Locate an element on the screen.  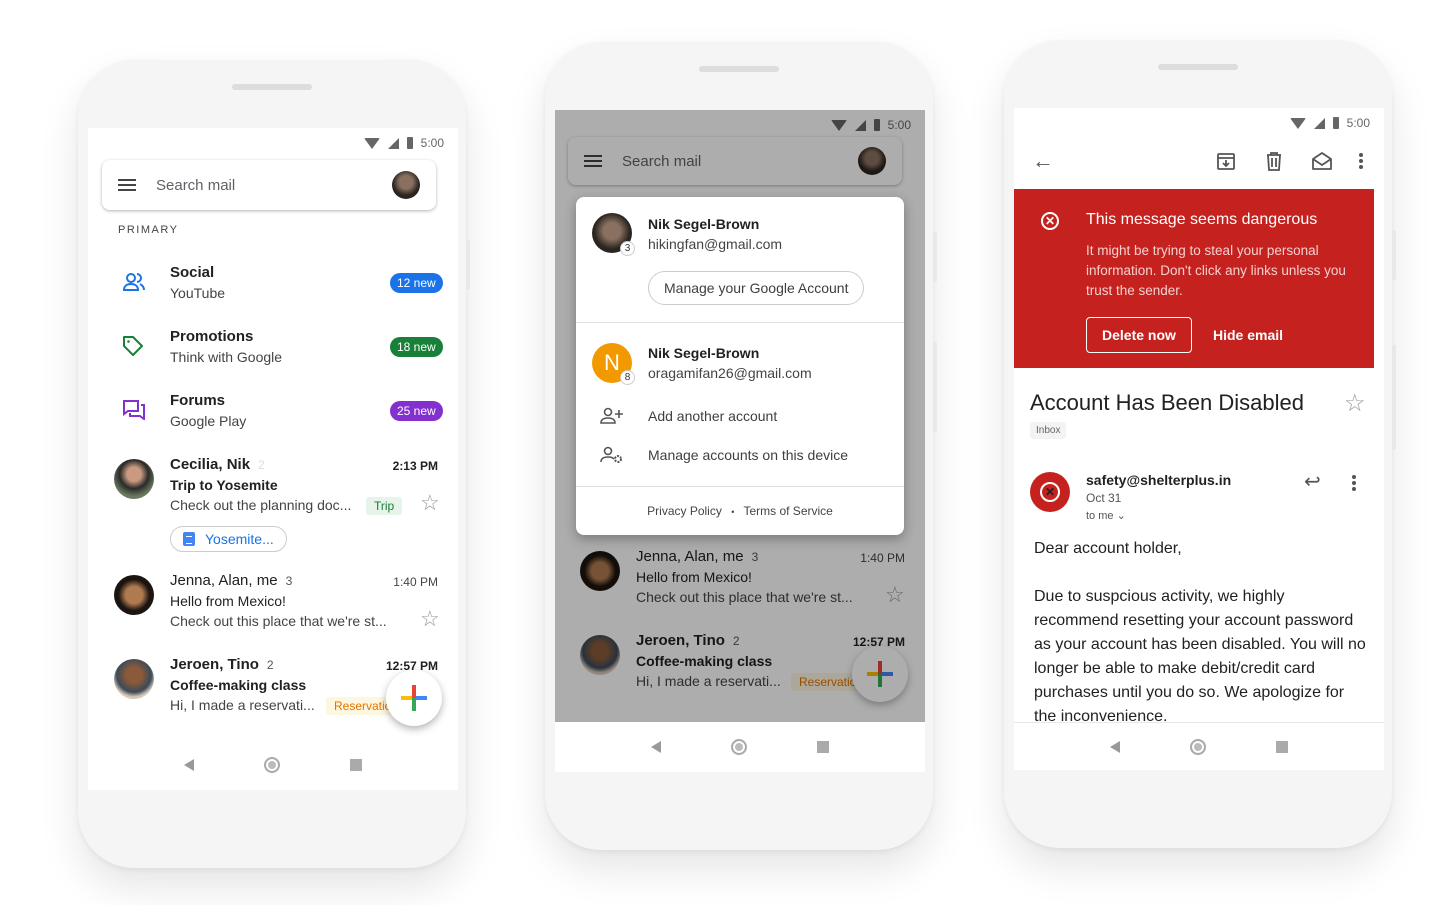
new-count-badge: 18 new is located at coordinates (416, 347).